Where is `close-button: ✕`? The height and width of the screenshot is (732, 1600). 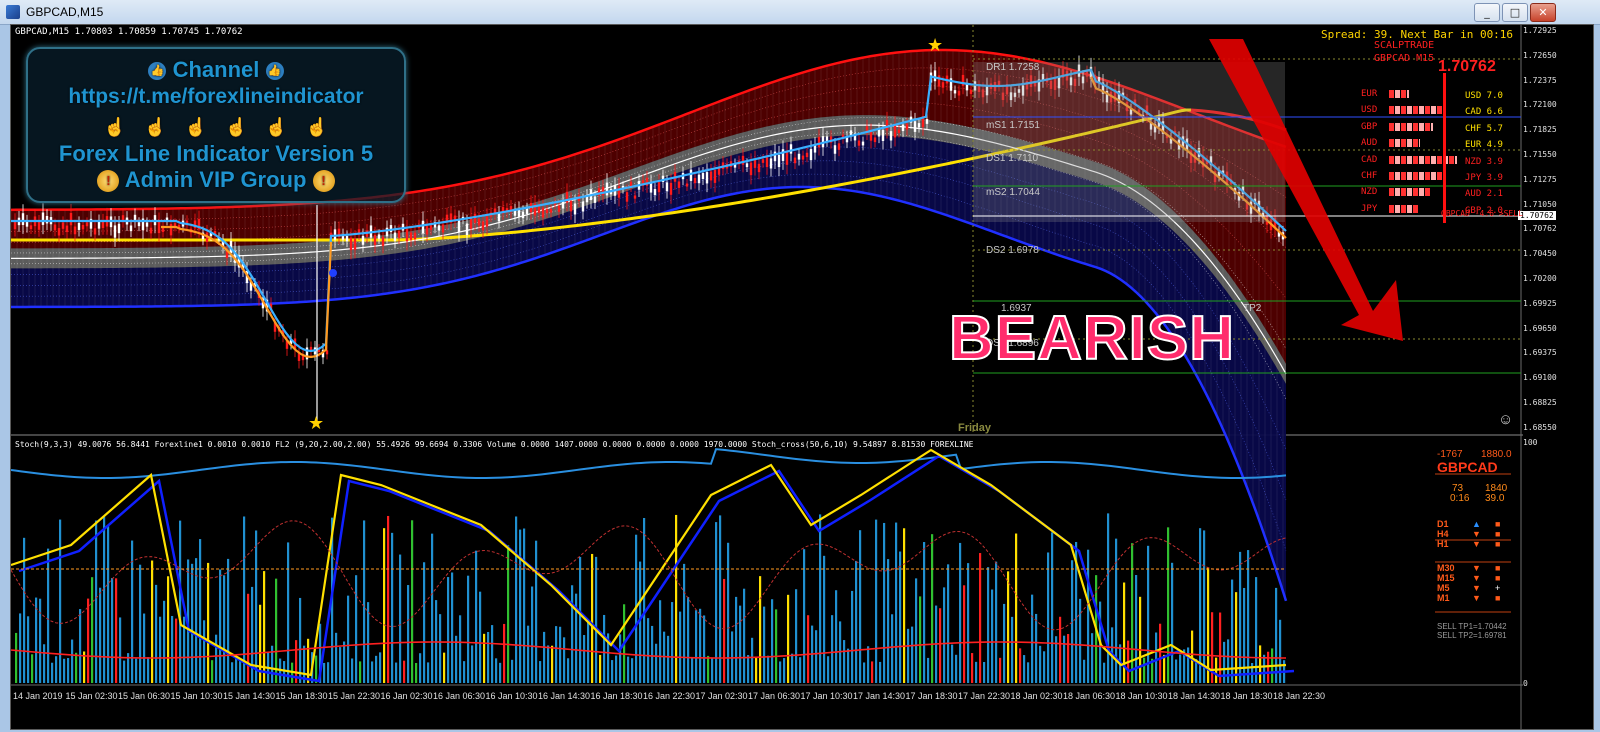 close-button: ✕ is located at coordinates (1543, 12).